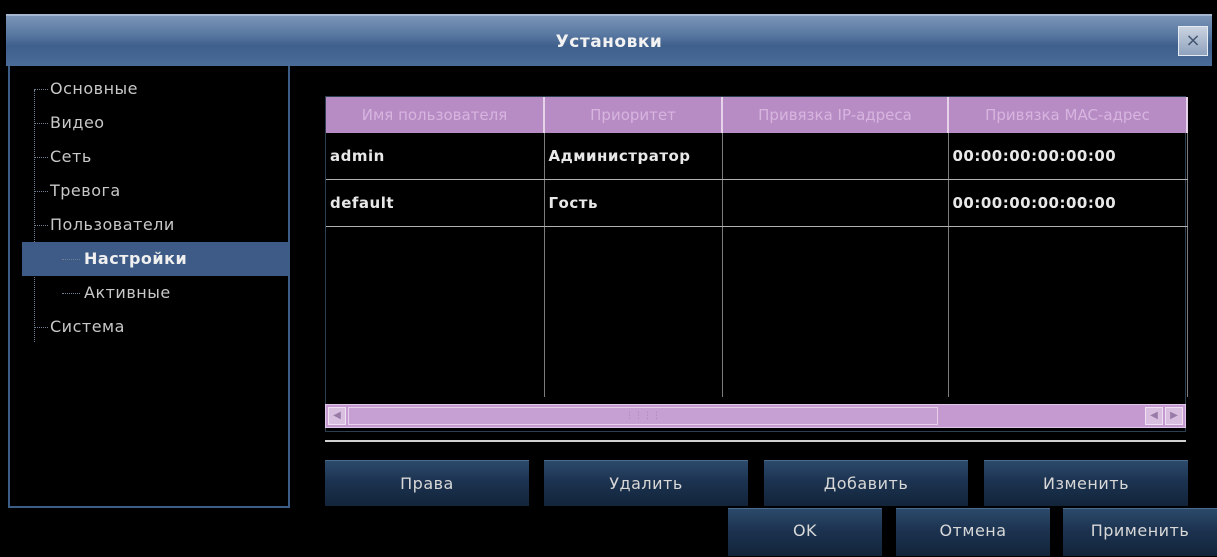 The image size is (1217, 557). Describe the element at coordinates (435, 156) in the screenshot. I see `table-cell: admin` at that location.